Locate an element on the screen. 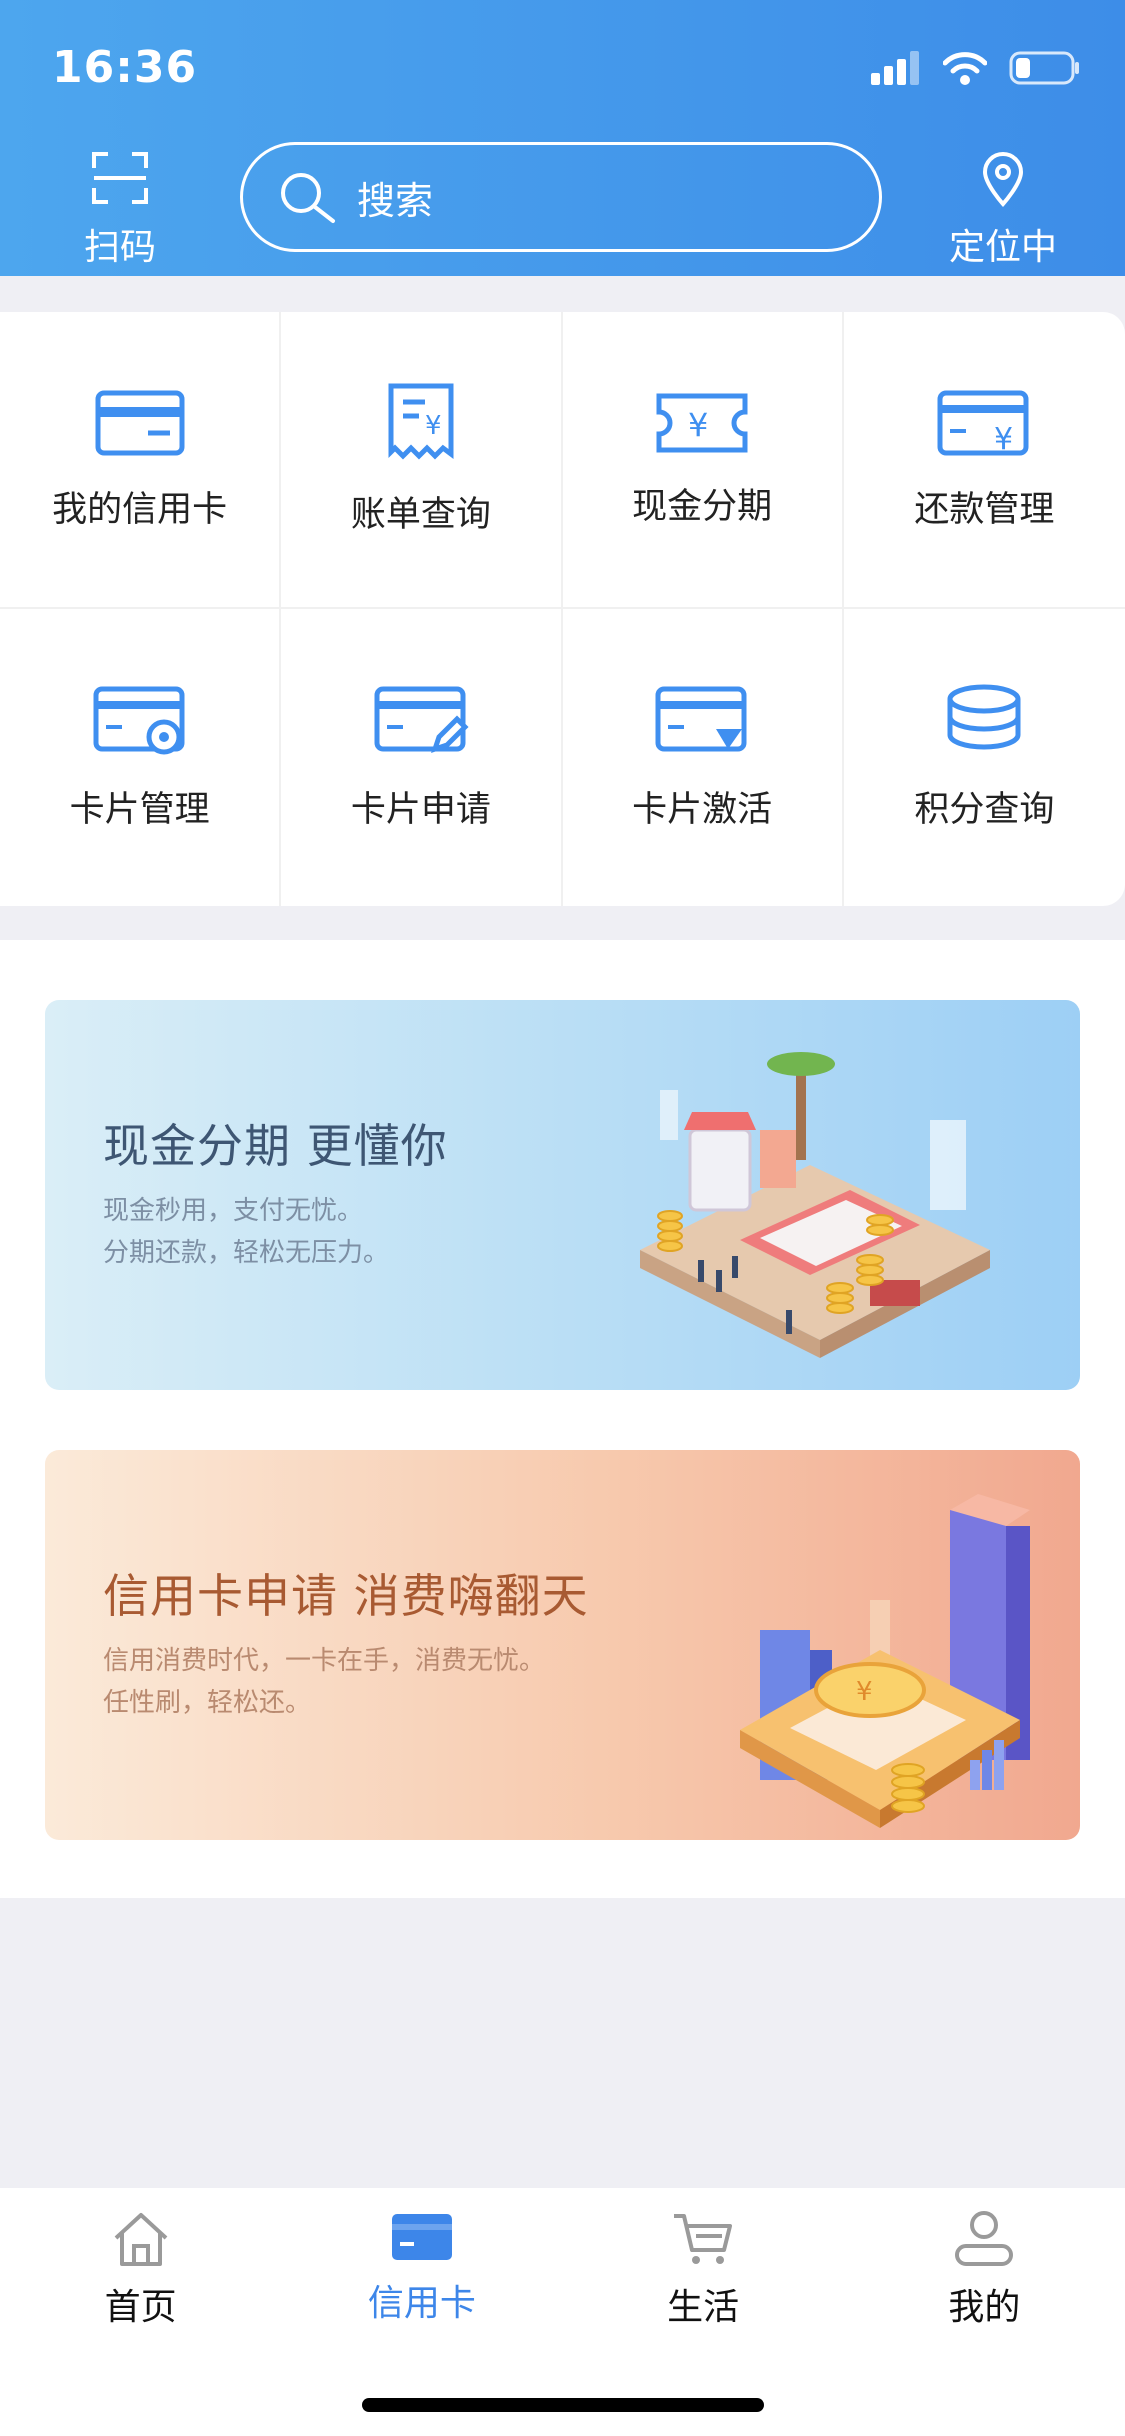 The height and width of the screenshot is (2436, 1125). wifi-icon is located at coordinates (965, 68).